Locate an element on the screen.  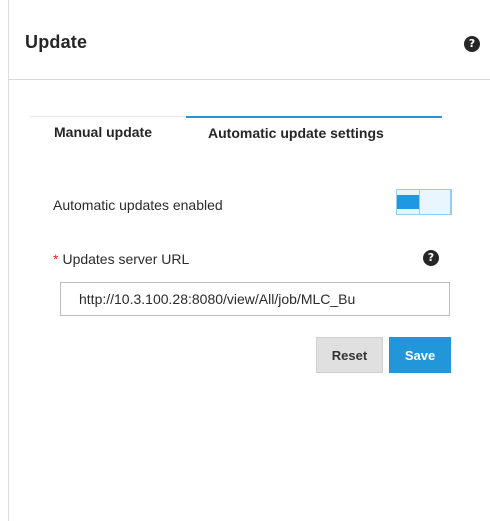
required-marker: * is located at coordinates (56, 259).